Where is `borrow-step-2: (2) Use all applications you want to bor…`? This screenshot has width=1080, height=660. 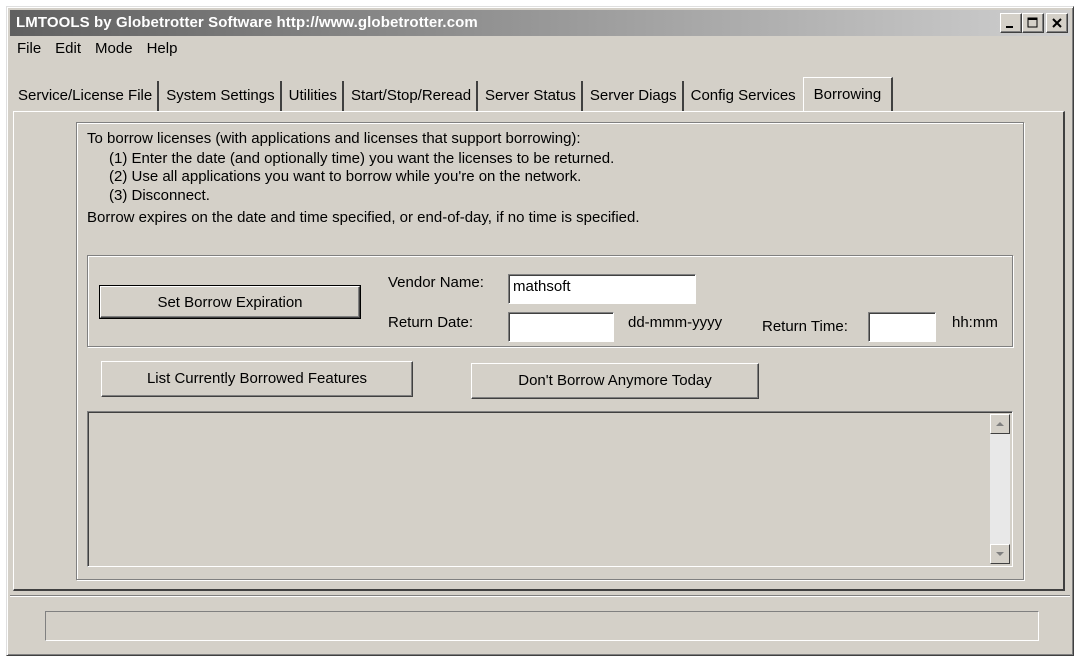 borrow-step-2: (2) Use all applications you want to bor… is located at coordinates (345, 176).